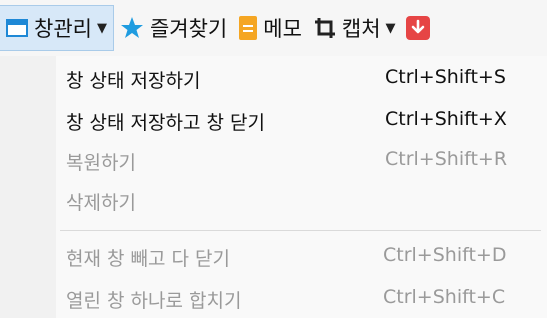 The width and height of the screenshot is (547, 318). What do you see at coordinates (445, 77) in the screenshot?
I see `menu-item-shortcut: Ctrl+Shift+S` at bounding box center [445, 77].